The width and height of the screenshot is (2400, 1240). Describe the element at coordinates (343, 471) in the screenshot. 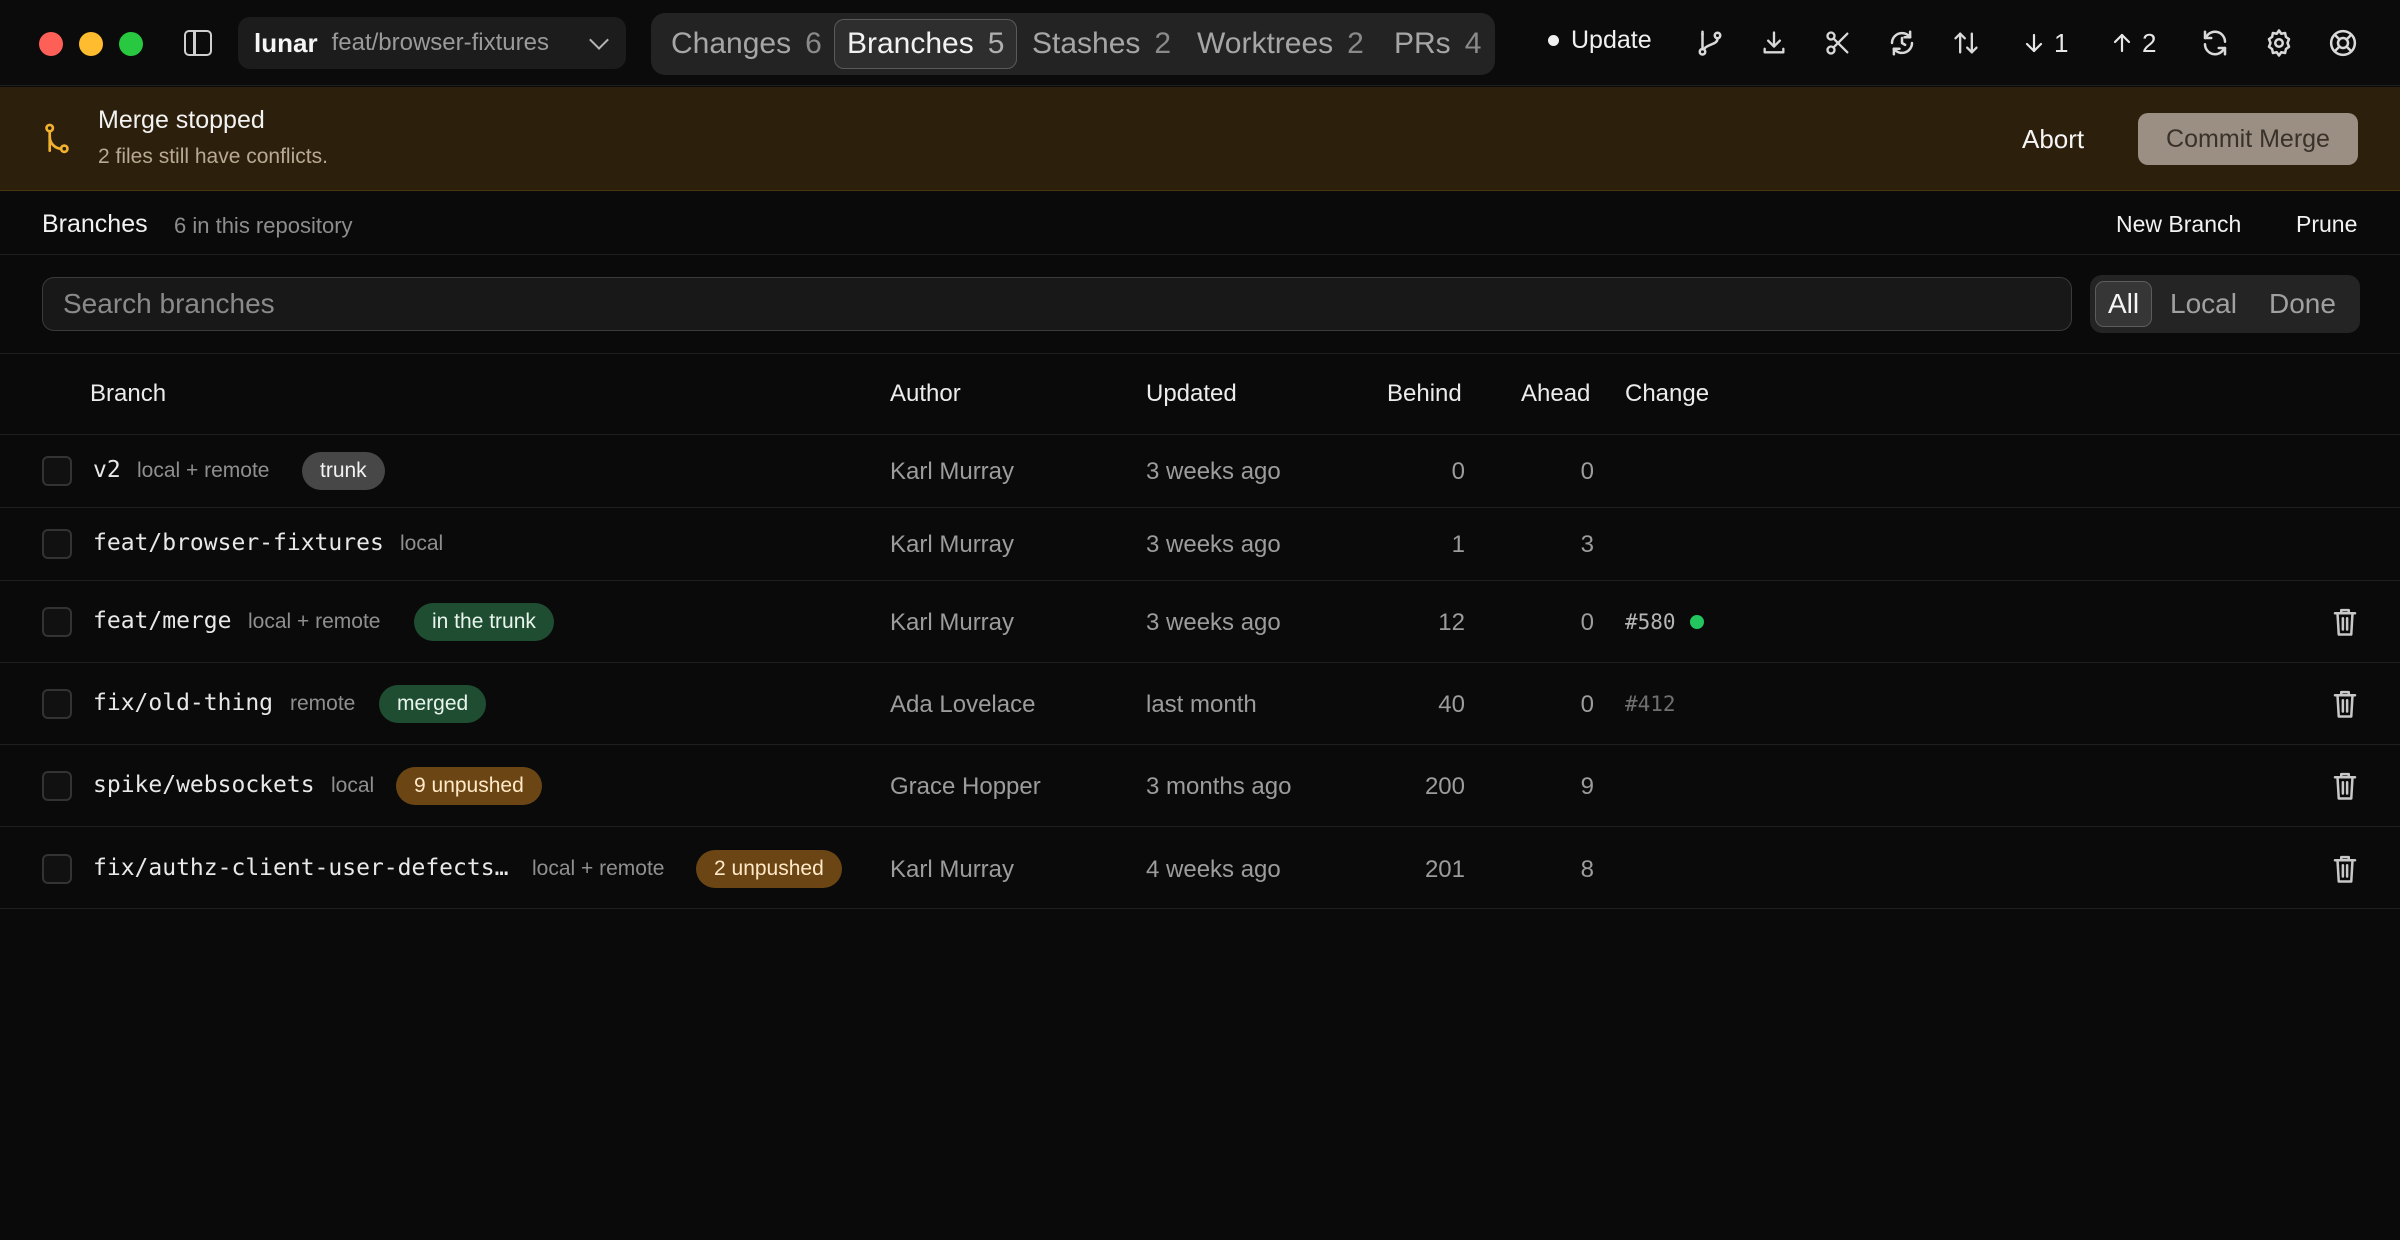

I see `status-badge: trunk` at that location.